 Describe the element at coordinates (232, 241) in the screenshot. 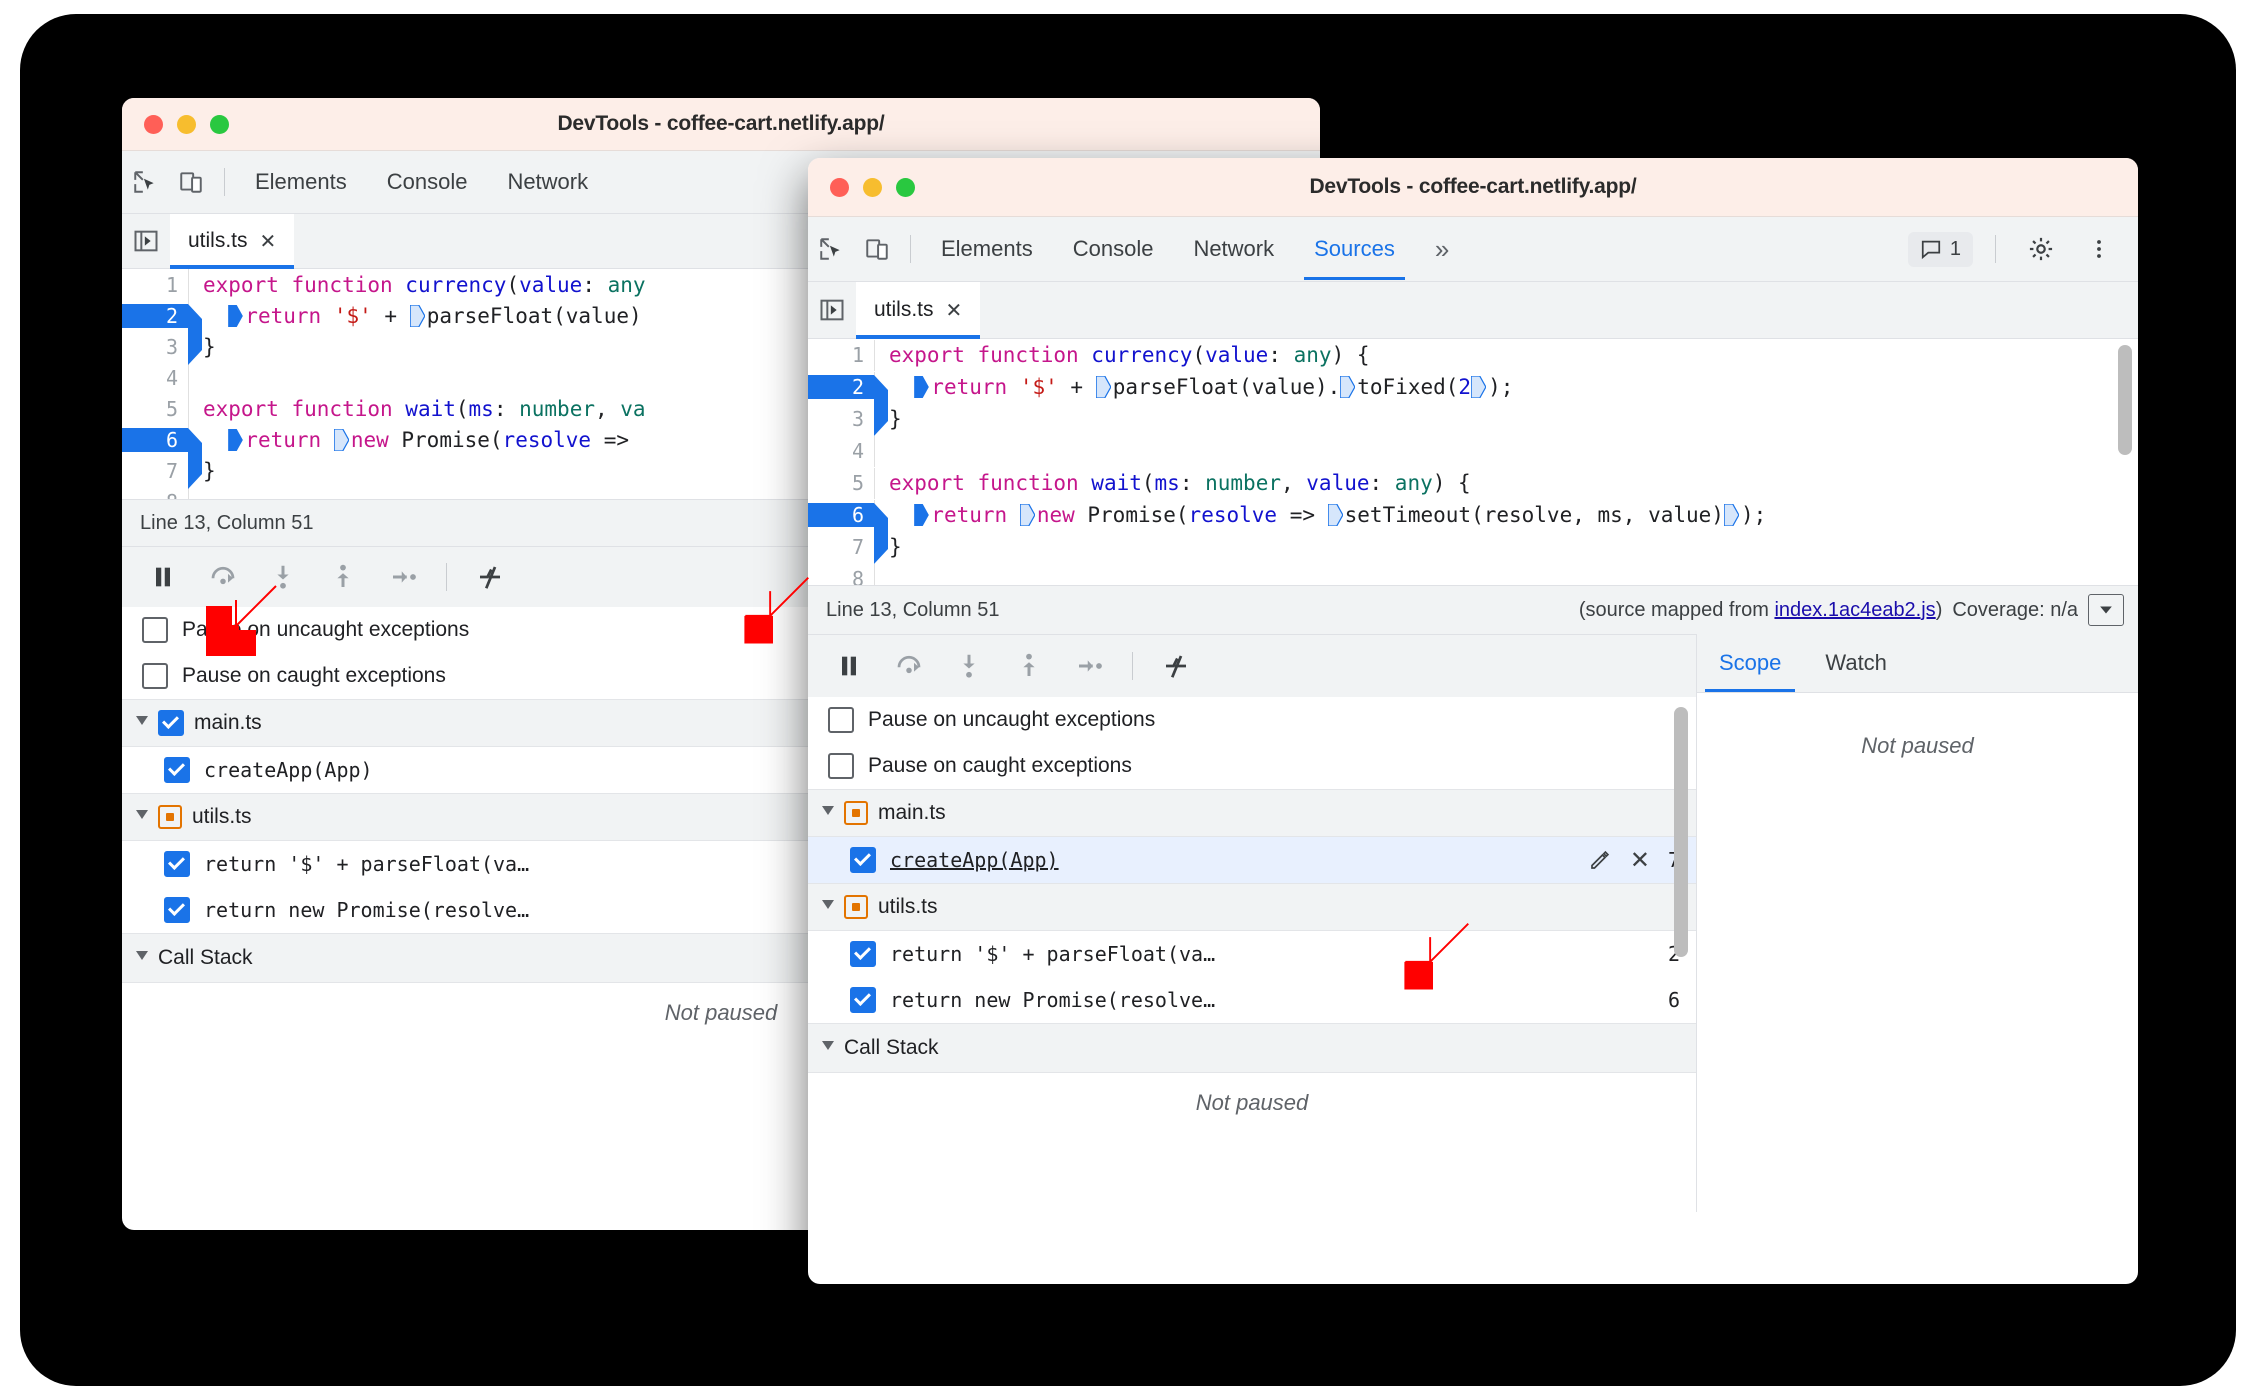

I see `back-file-tab-utils-ts: utils.ts ✕` at that location.